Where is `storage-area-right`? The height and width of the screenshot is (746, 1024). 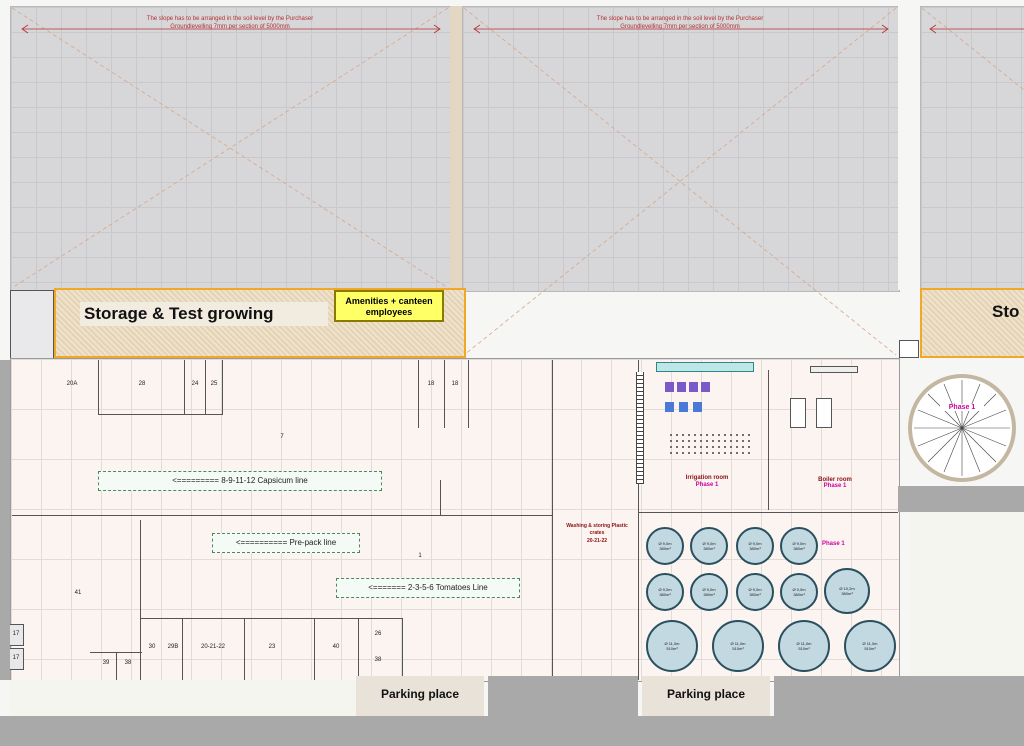 storage-area-right is located at coordinates (972, 323).